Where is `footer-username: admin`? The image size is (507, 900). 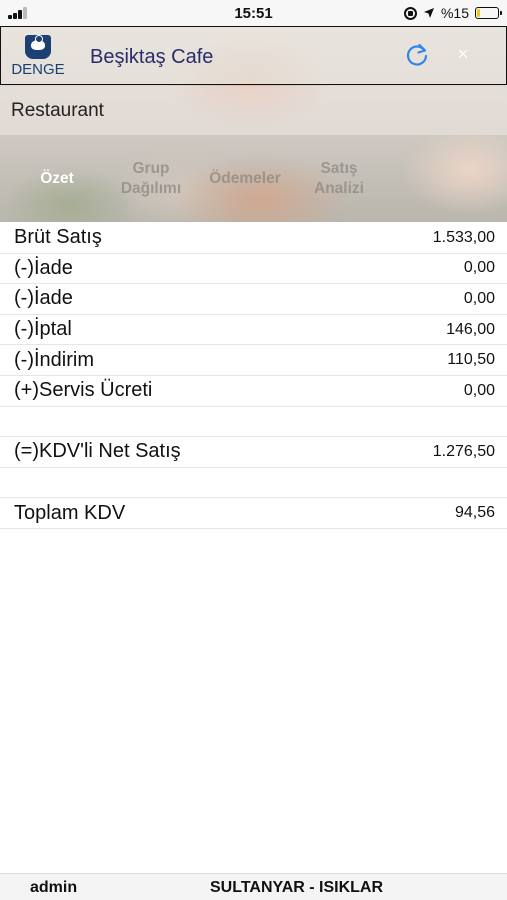
footer-username: admin is located at coordinates (54, 887).